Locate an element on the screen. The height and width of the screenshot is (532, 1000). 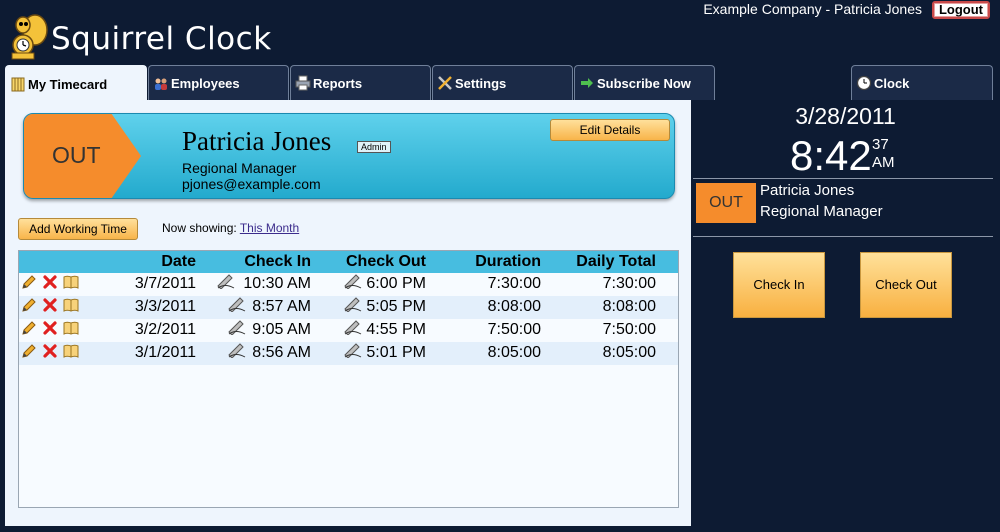
status-label: OUT is located at coordinates (76, 155).